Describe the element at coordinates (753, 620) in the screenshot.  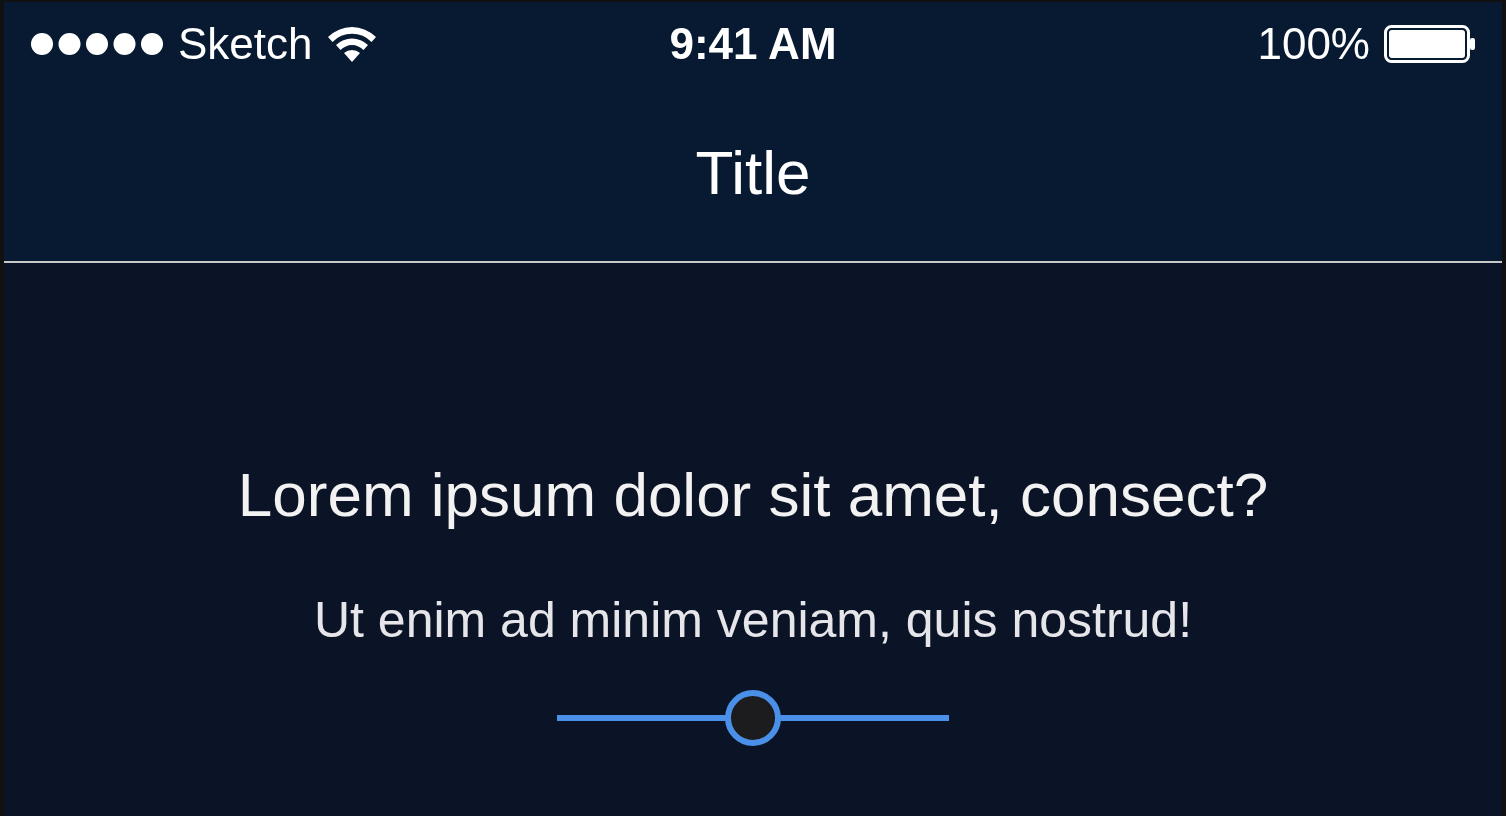
I see `subheading: Ut enim ad minim veniam, quis nostrud!` at that location.